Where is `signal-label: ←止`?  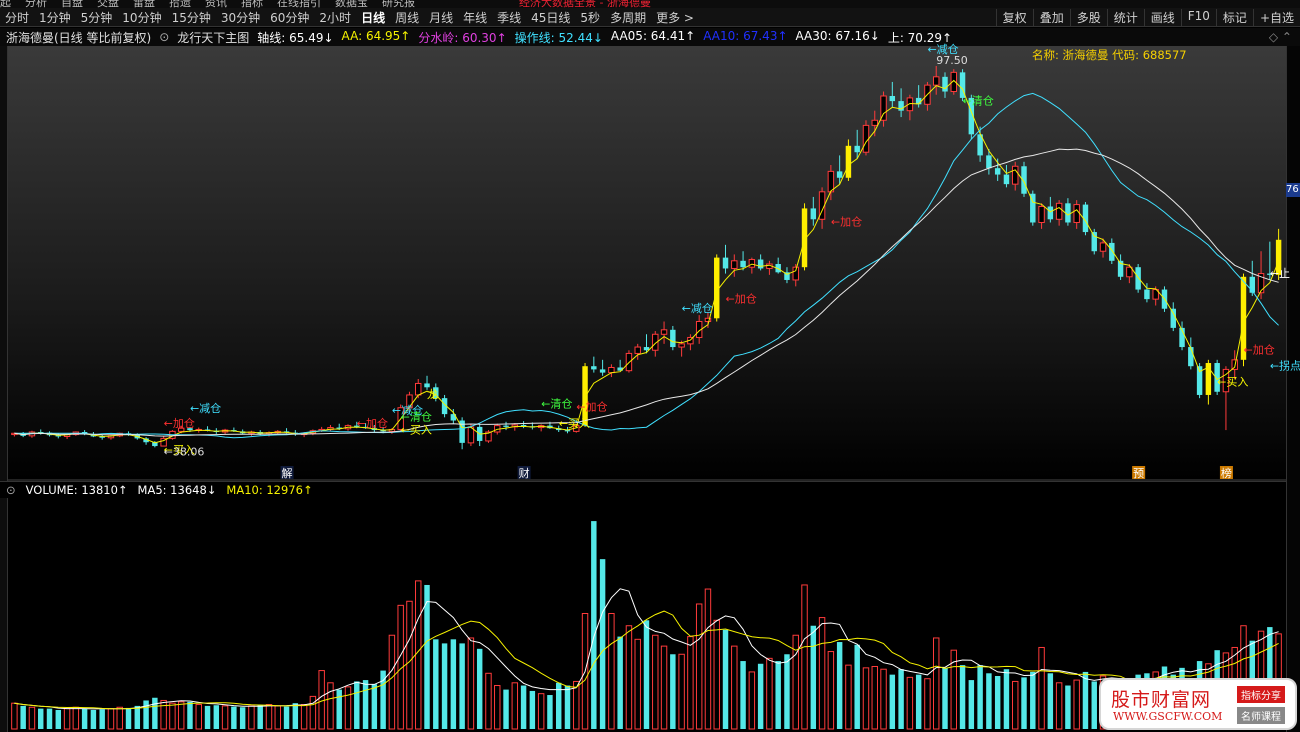 signal-label: ←止 is located at coordinates (1280, 273).